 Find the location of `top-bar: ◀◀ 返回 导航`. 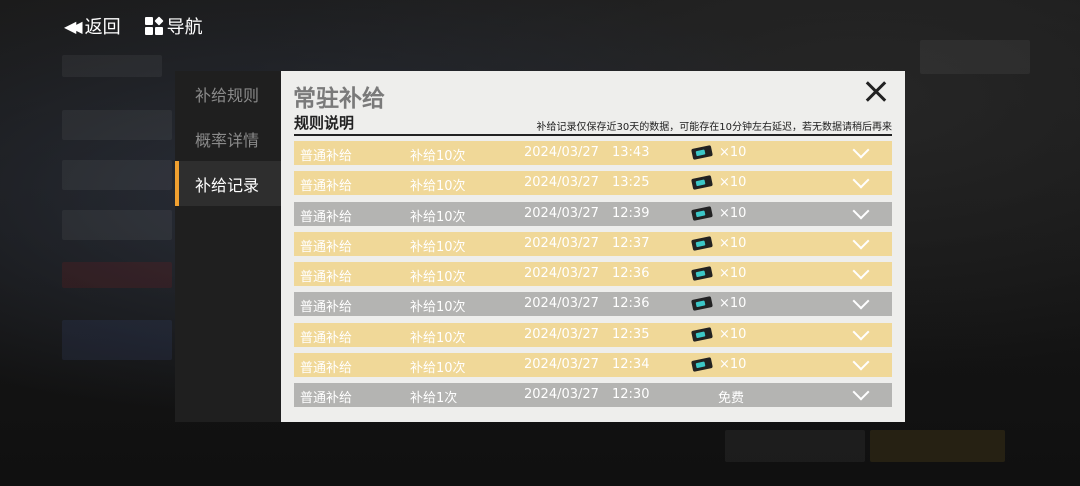

top-bar: ◀◀ 返回 导航 is located at coordinates (133, 26).